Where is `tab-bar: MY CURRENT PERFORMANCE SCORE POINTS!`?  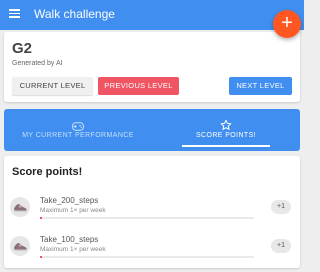 tab-bar: MY CURRENT PERFORMANCE SCORE POINTS! is located at coordinates (152, 130).